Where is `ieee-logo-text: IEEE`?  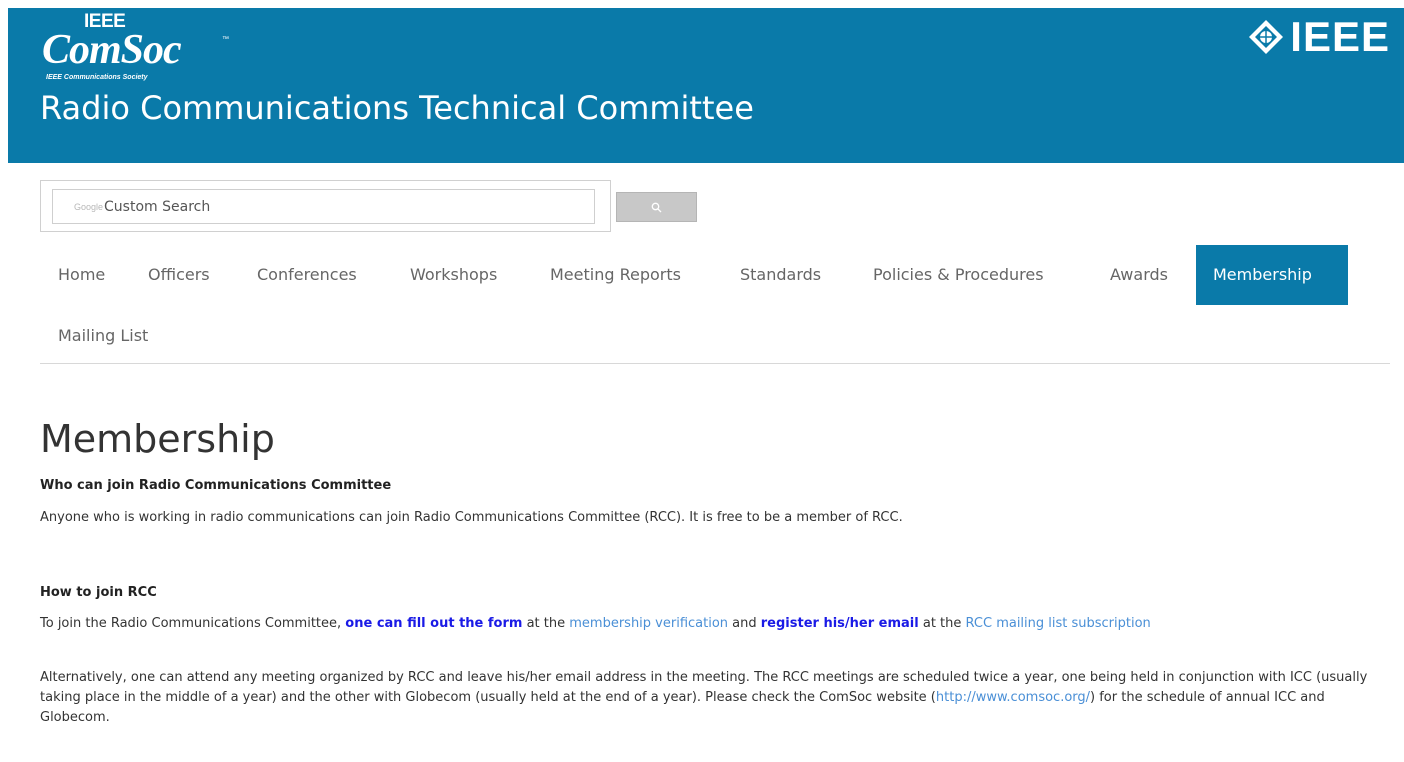 ieee-logo-text: IEEE is located at coordinates (1340, 36).